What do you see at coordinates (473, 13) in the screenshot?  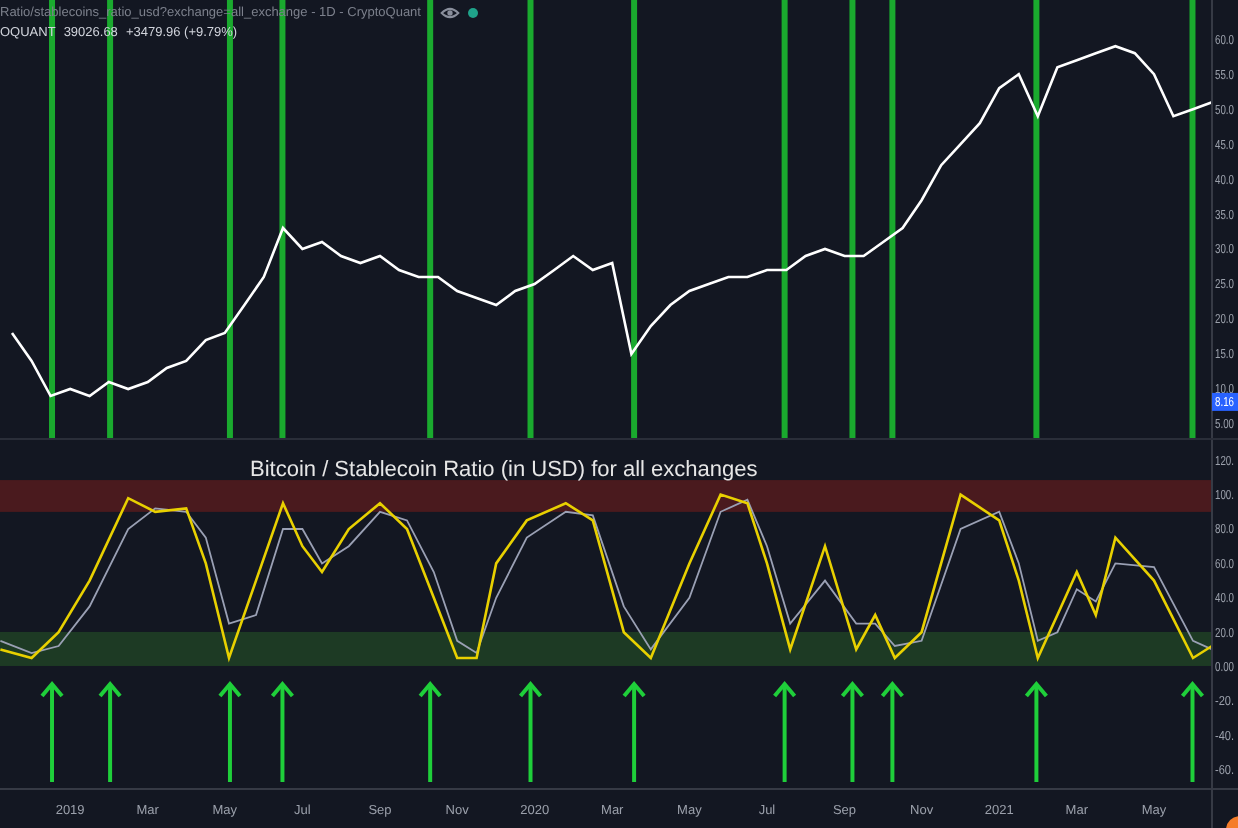 I see `status-dot-icon` at bounding box center [473, 13].